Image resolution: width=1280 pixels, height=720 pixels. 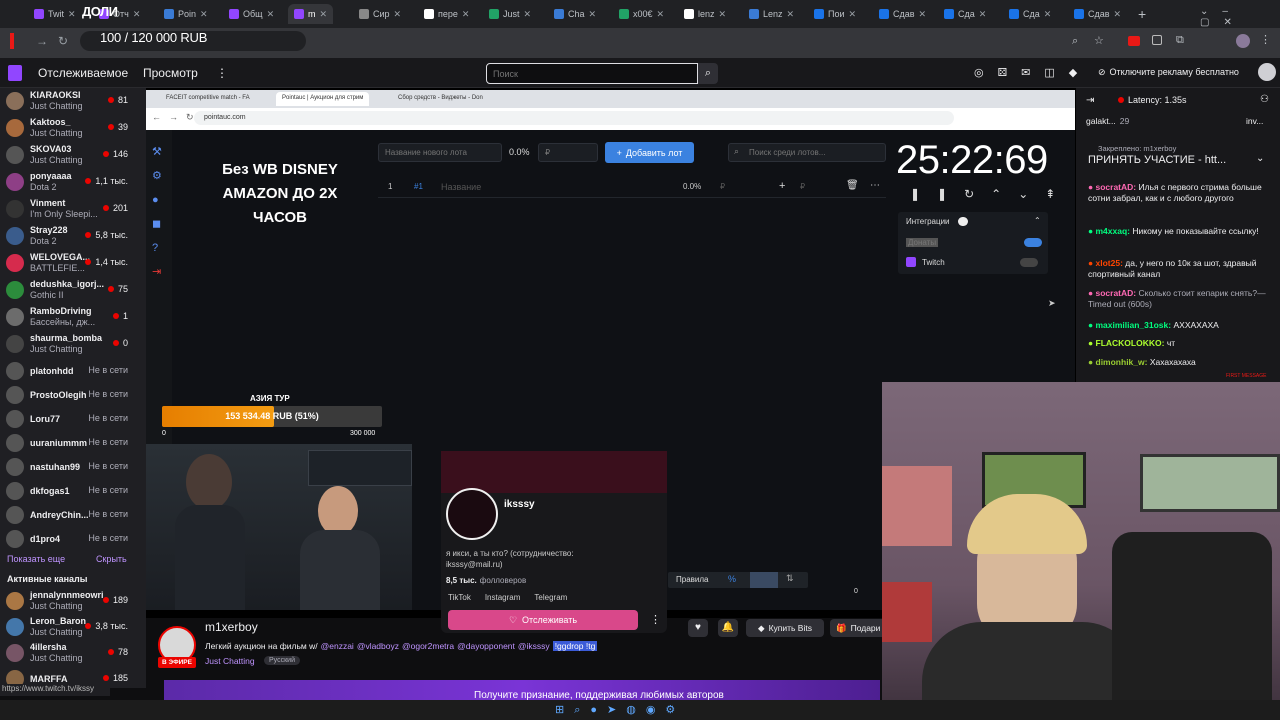 What do you see at coordinates (36, 559) in the screenshot?
I see `show-more-link: Показать еще` at bounding box center [36, 559].